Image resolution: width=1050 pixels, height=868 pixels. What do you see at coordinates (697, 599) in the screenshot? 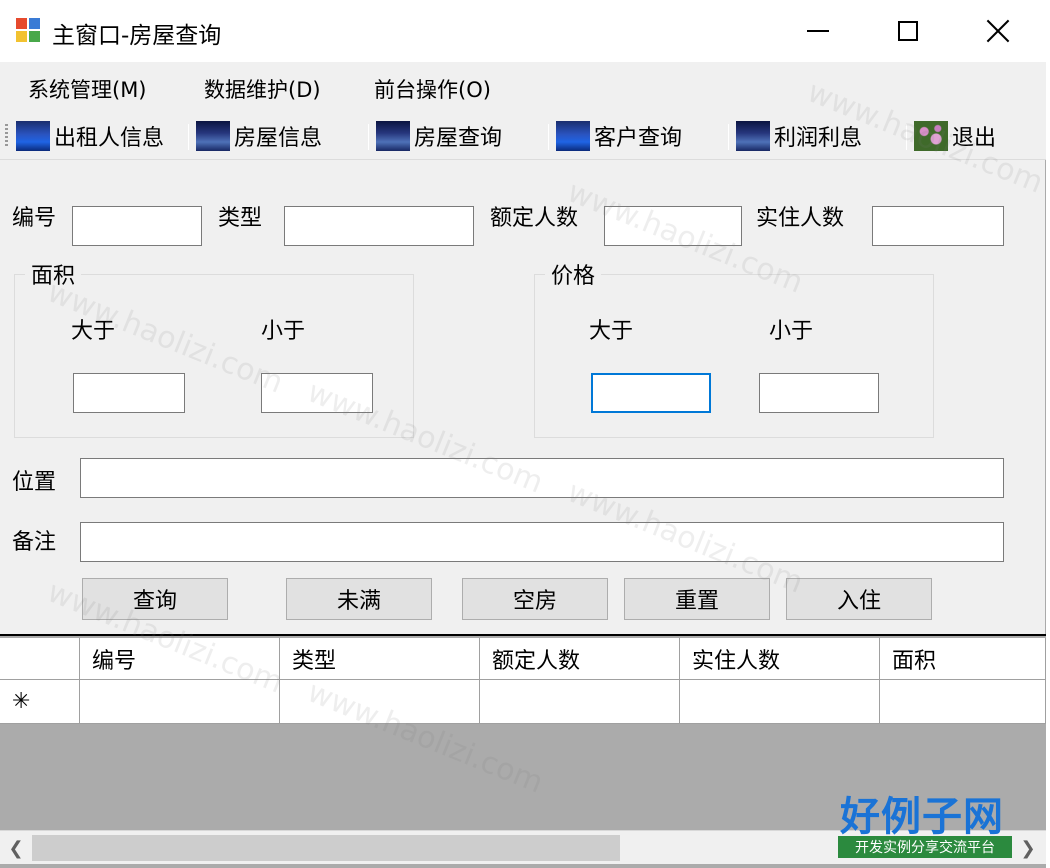
I see `reset-button: 重置` at bounding box center [697, 599].